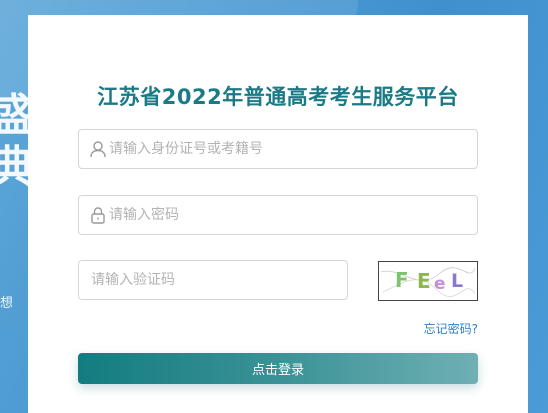 The width and height of the screenshot is (548, 413). I want to click on password-field, so click(278, 215).